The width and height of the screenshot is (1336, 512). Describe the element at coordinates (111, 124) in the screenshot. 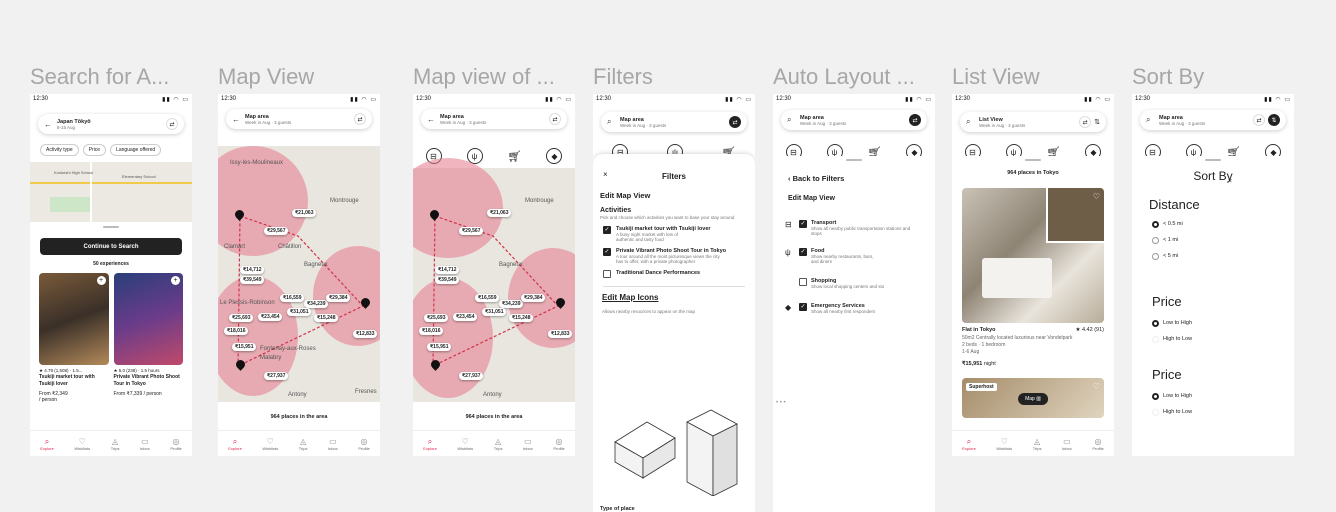

I see `search-pill: ← Japan Tōkyō 8-15 Aug ⇄` at that location.